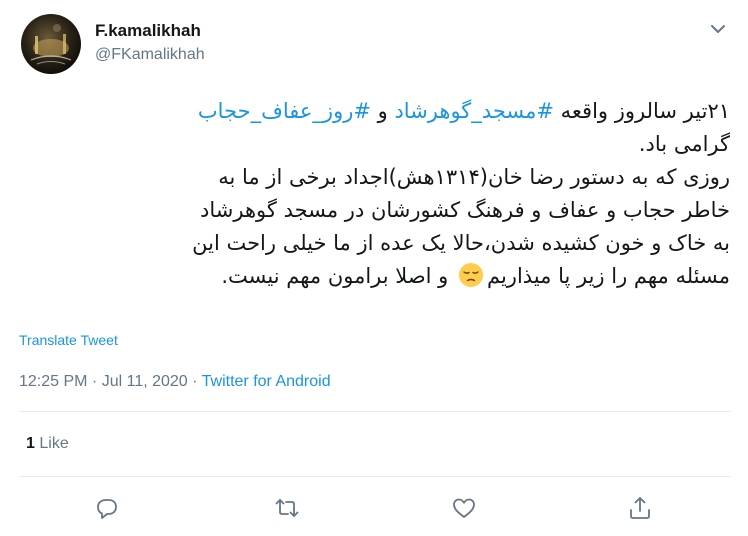  I want to click on hashtag-link: #روز_عفاف_حجاب, so click(284, 111).